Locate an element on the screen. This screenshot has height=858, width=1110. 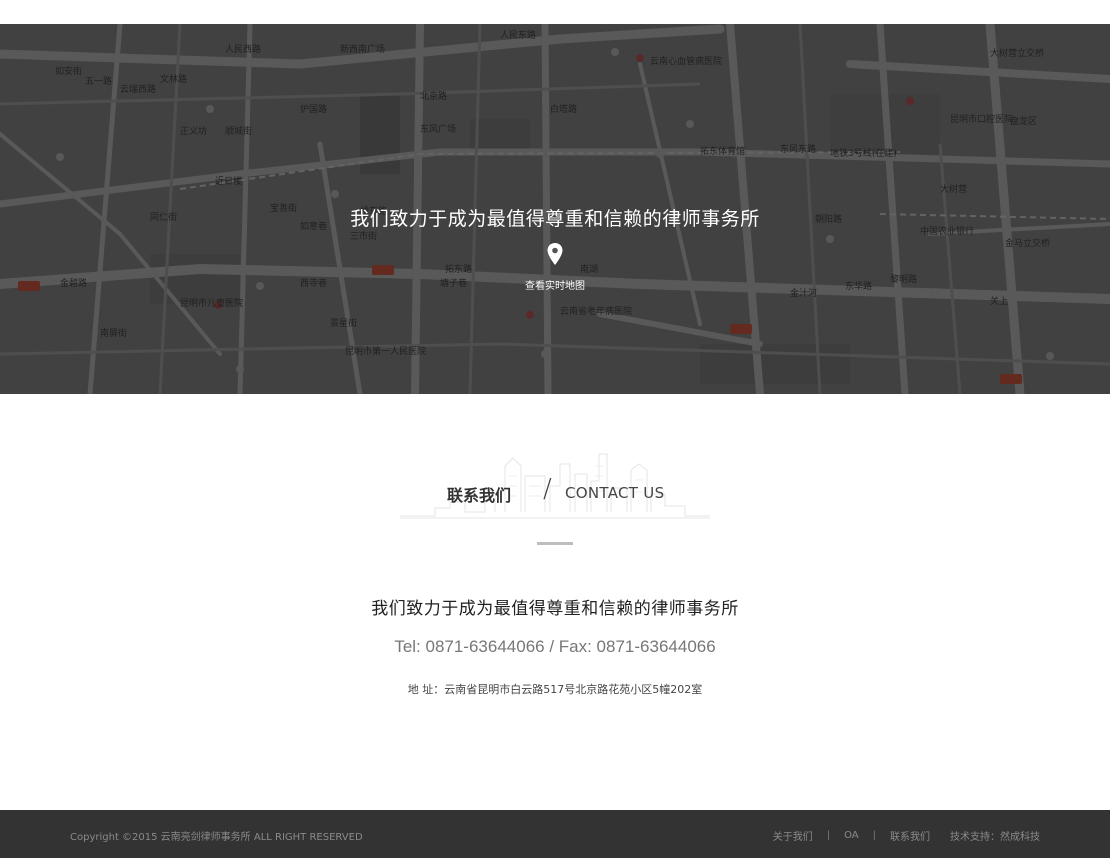
view-live-map-link: 查看实时地图 is located at coordinates (555, 284).